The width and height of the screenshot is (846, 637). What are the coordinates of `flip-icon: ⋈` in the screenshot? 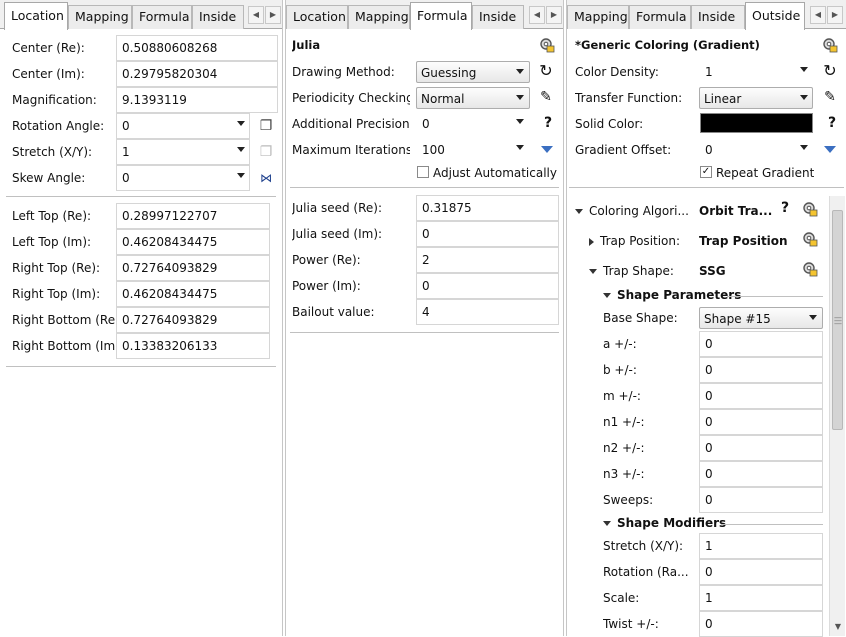 It's located at (266, 178).